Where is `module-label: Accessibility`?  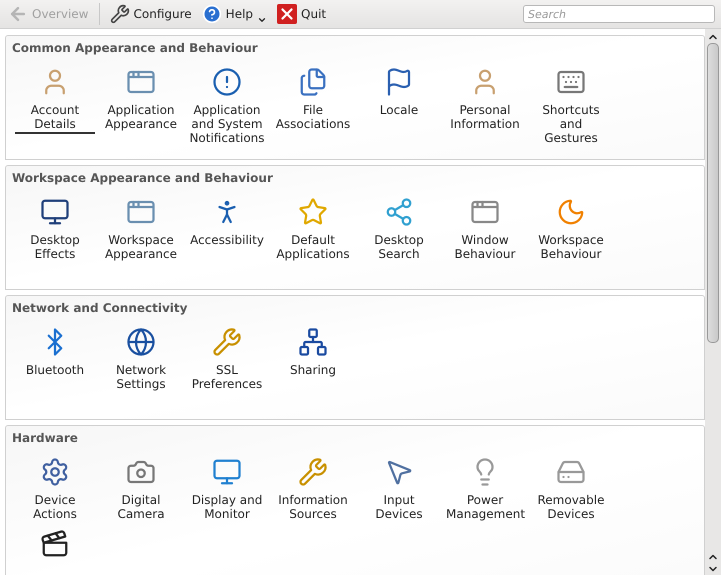
module-label: Accessibility is located at coordinates (227, 240).